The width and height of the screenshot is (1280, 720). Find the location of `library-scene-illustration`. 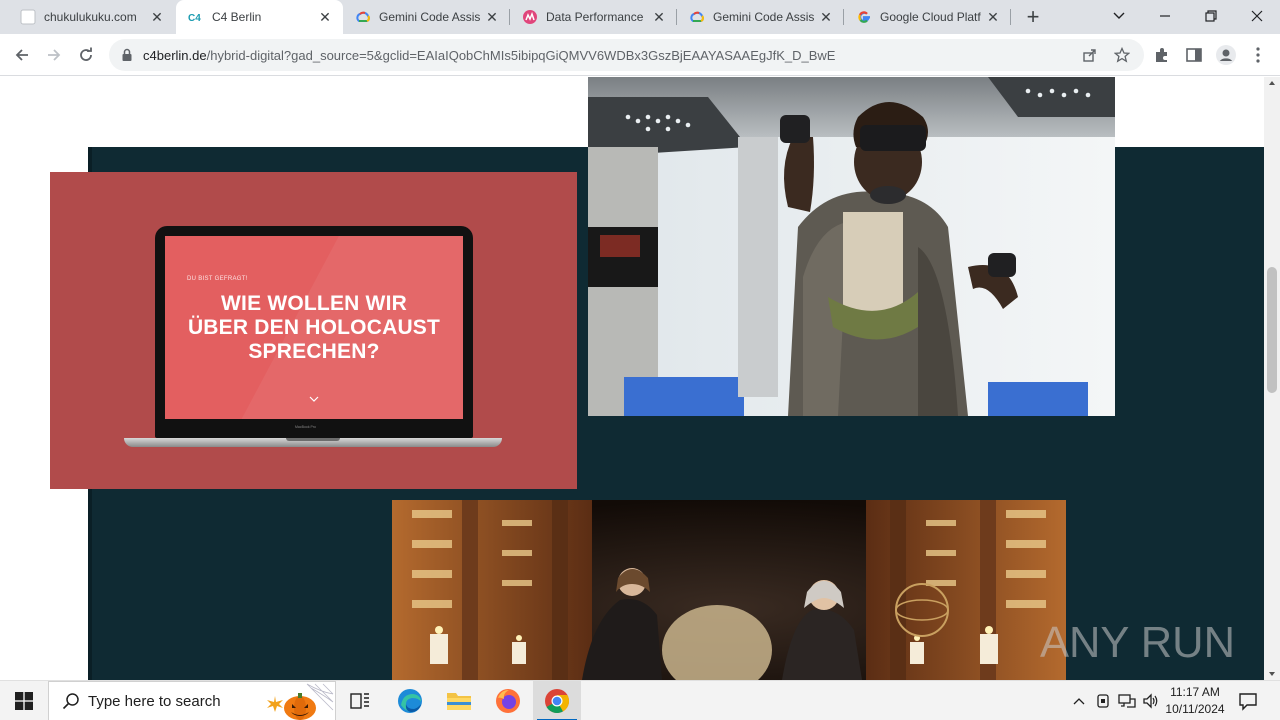

library-scene-illustration is located at coordinates (729, 590).